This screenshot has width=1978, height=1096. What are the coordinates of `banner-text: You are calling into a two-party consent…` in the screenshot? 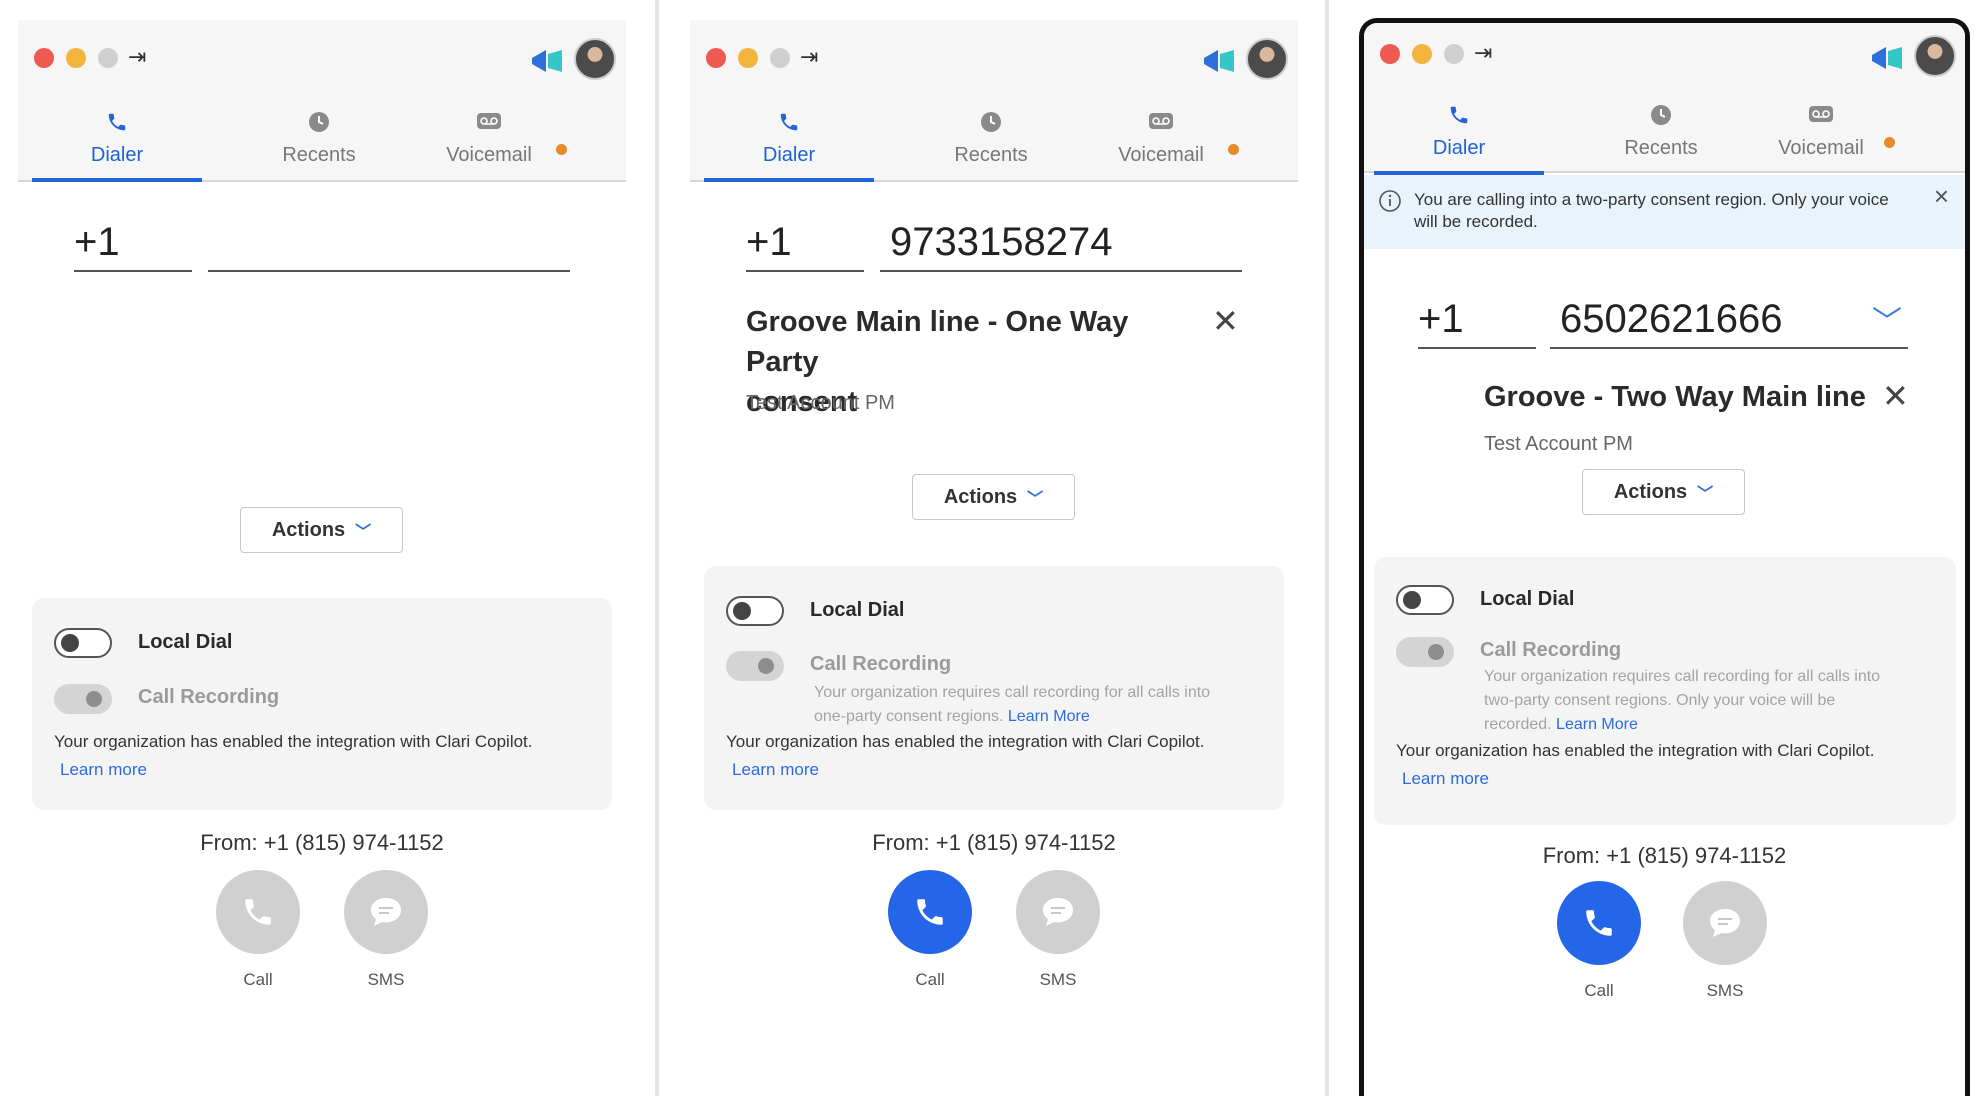 It's located at (1669, 211).